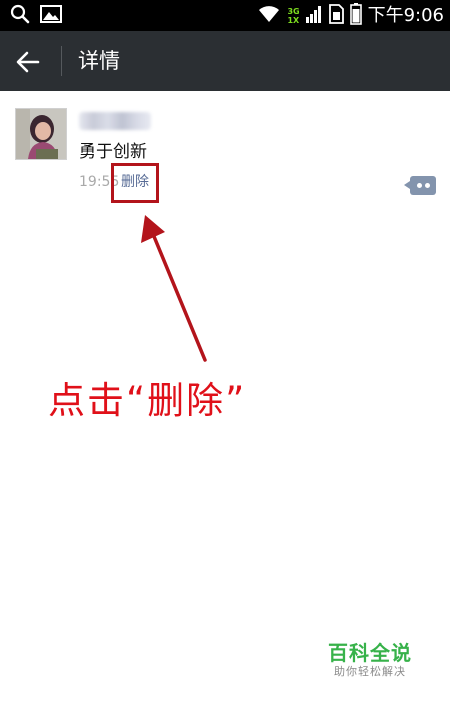 The width and height of the screenshot is (450, 711). Describe the element at coordinates (370, 671) in the screenshot. I see `watermark-sub: 助你轻松解决` at that location.